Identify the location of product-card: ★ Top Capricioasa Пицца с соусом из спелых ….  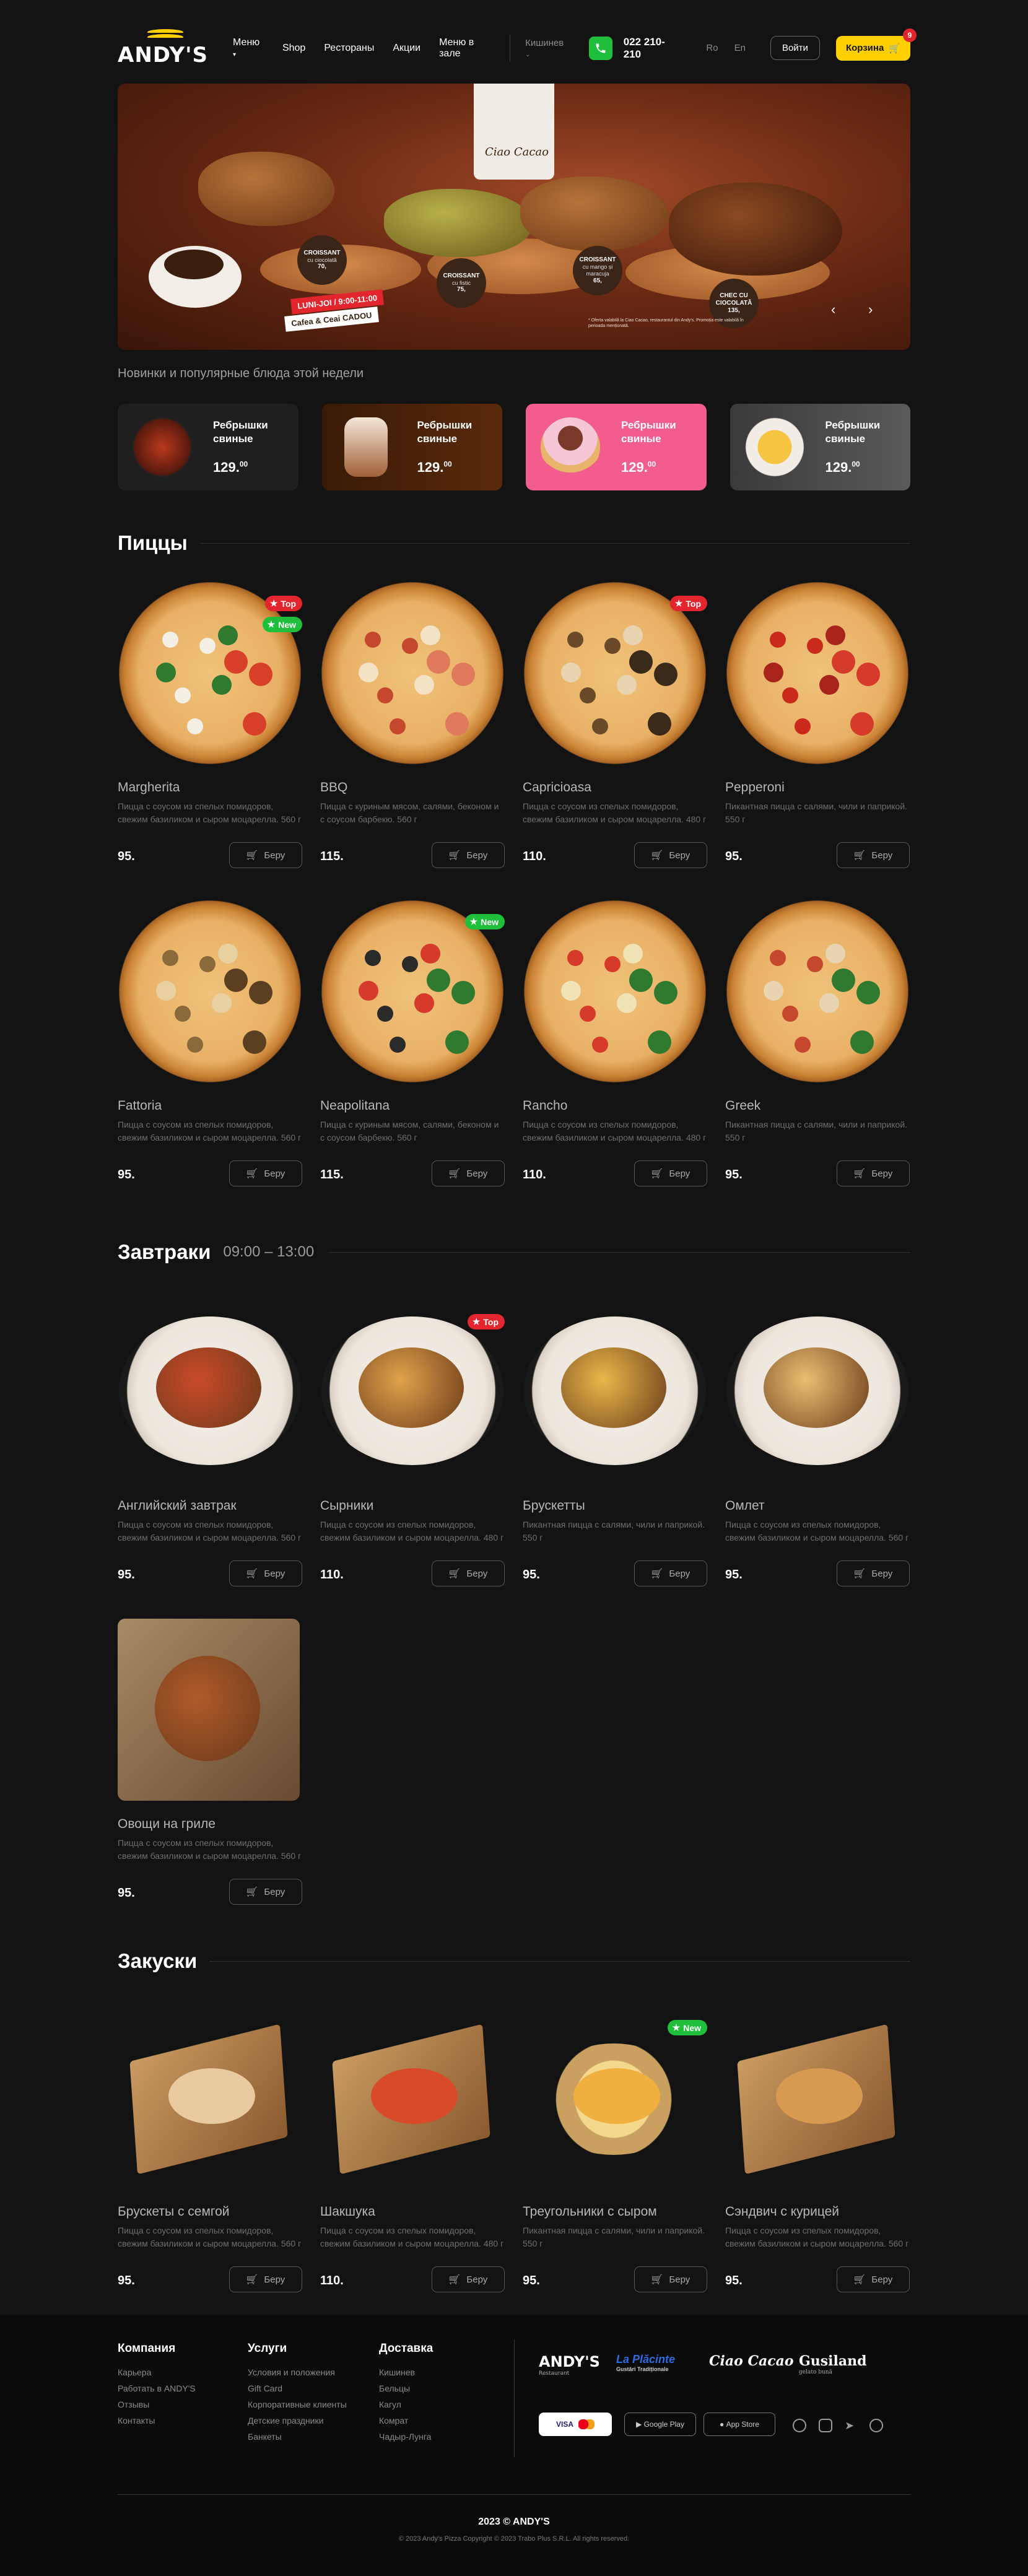
(615, 727).